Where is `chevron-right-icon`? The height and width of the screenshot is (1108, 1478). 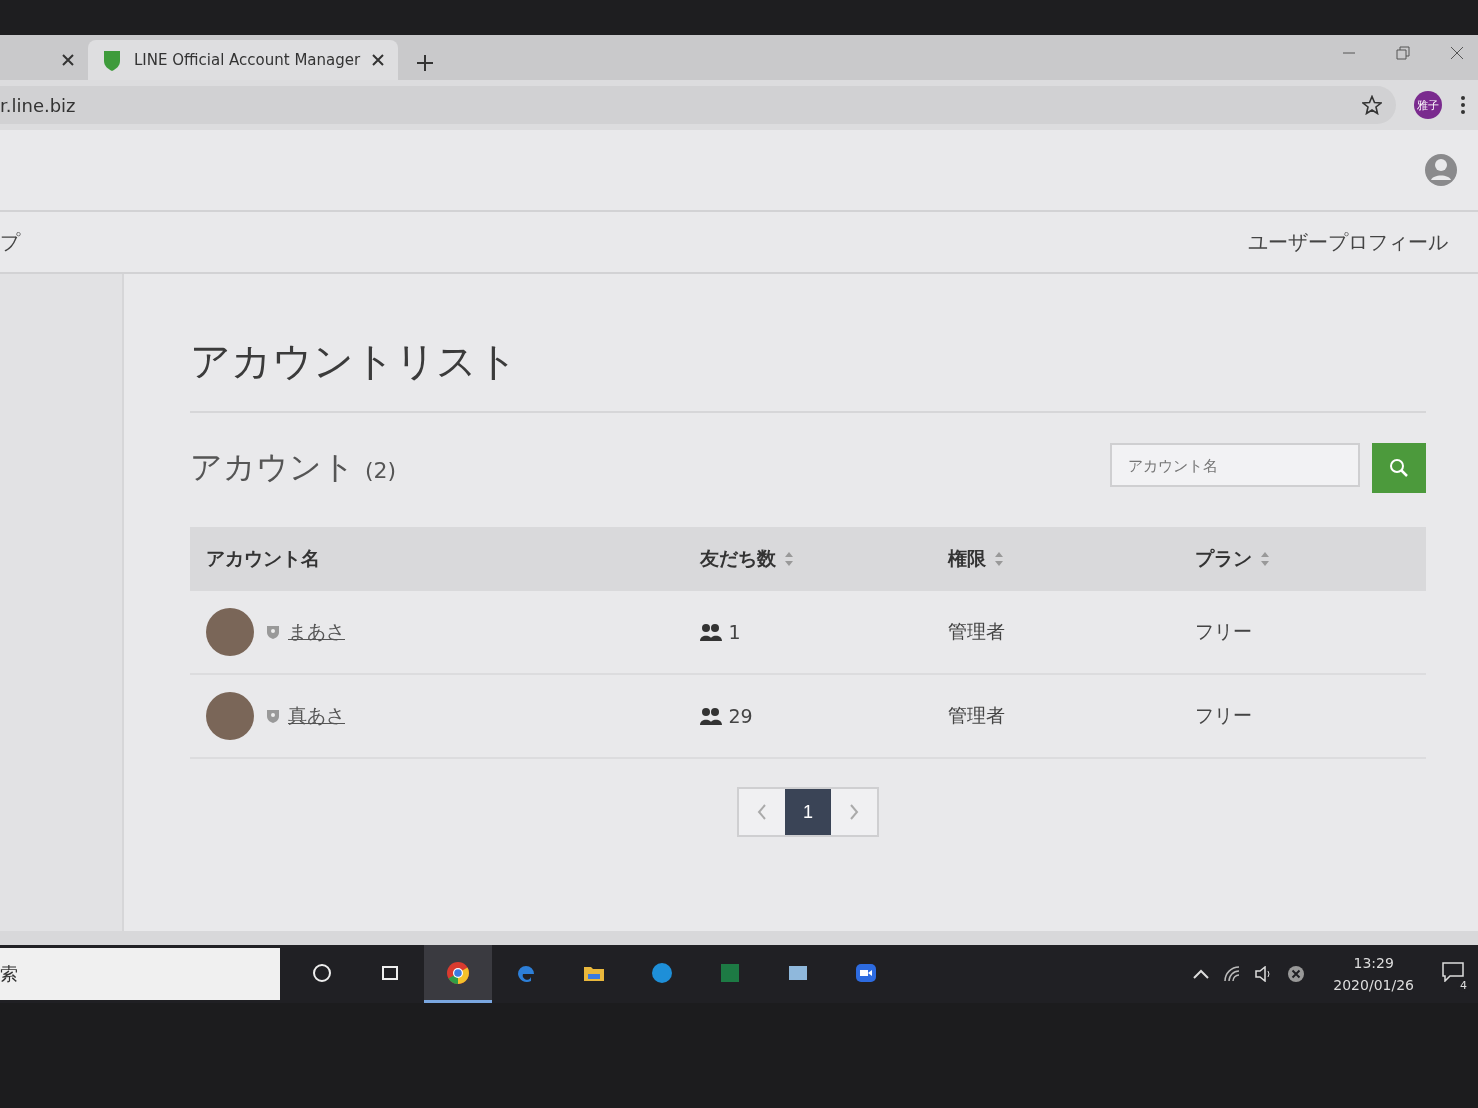
chevron-right-icon is located at coordinates (854, 812).